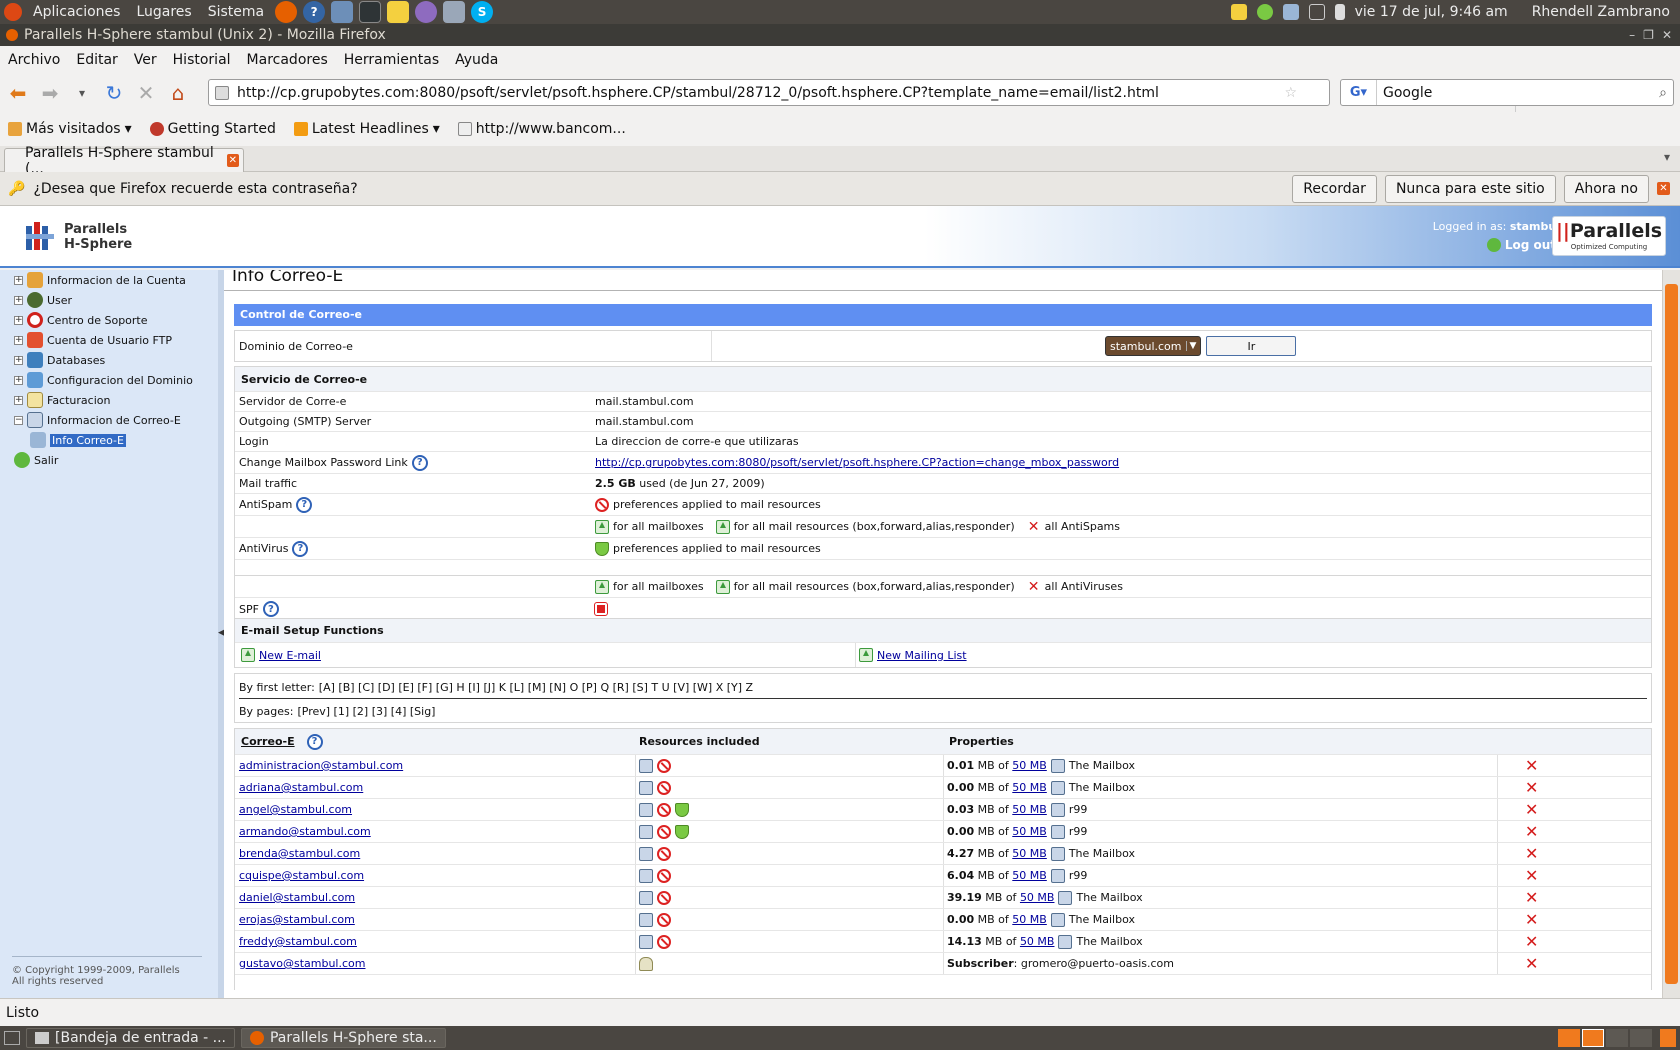 The image size is (1680, 1050). Describe the element at coordinates (722, 526) in the screenshot. I see `apply-all-resources-icon` at that location.